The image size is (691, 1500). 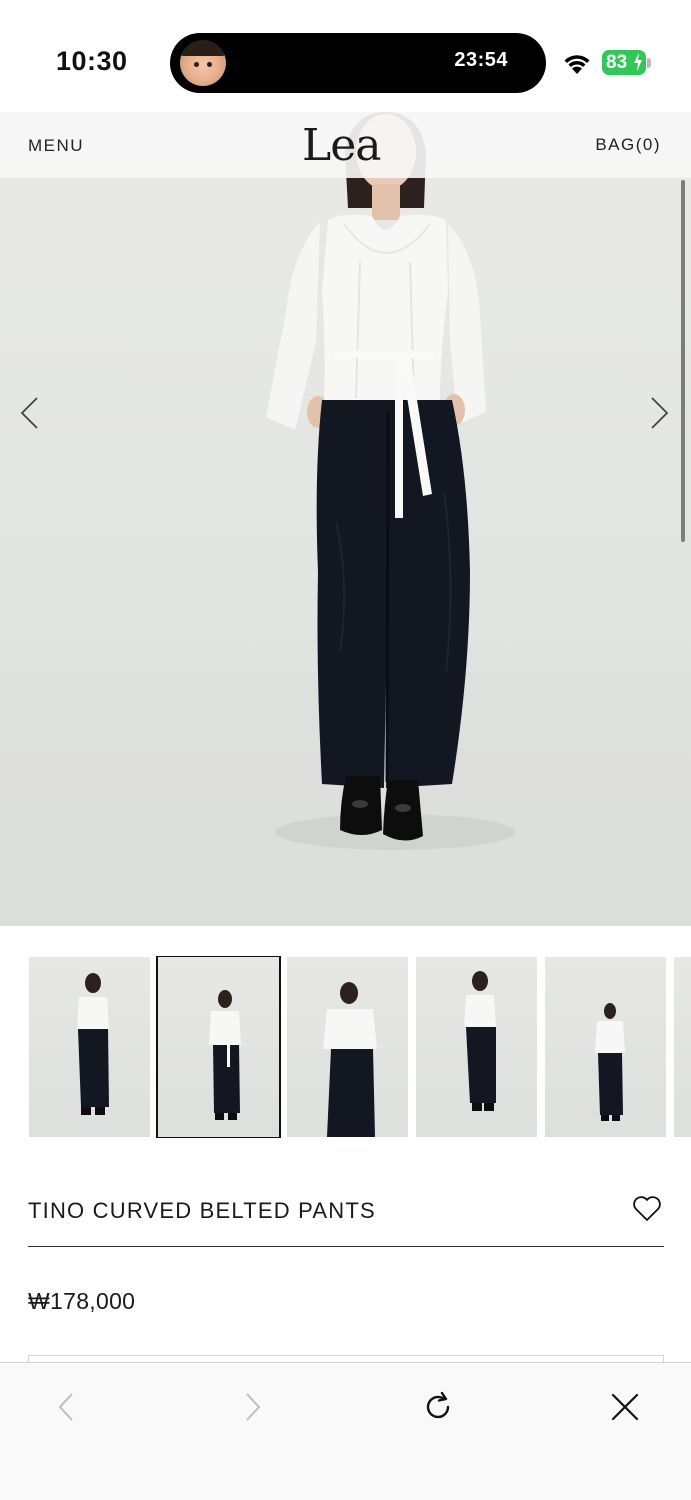 What do you see at coordinates (341, 145) in the screenshot?
I see `brand-logo: Lea` at bounding box center [341, 145].